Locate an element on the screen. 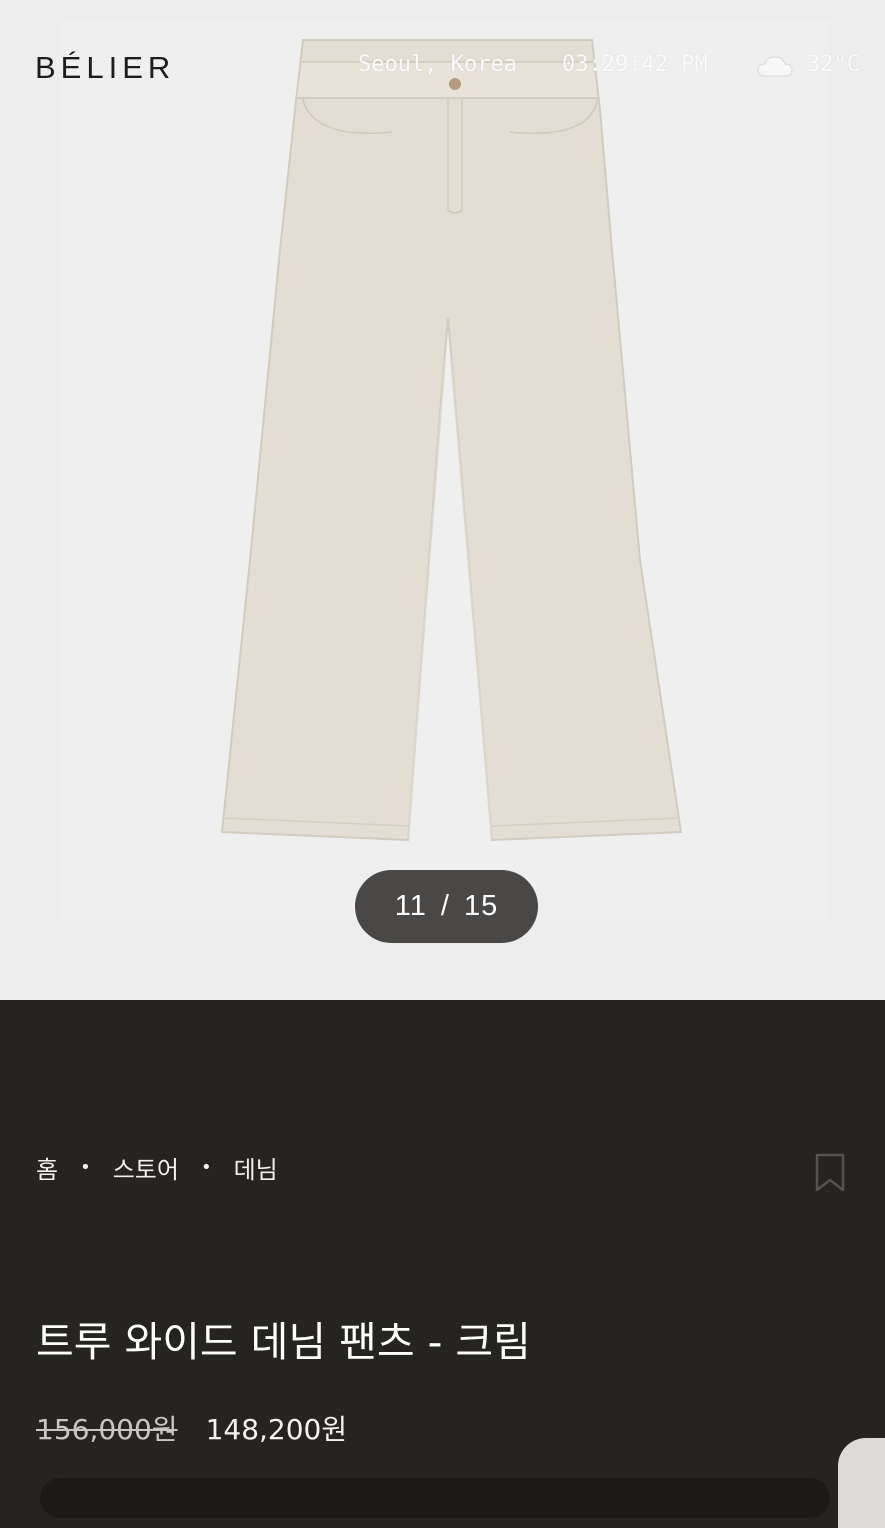 The height and width of the screenshot is (1528, 885). status-overlay: Seoul, Korea 03:29:42 PM 32°C is located at coordinates (442, 67).